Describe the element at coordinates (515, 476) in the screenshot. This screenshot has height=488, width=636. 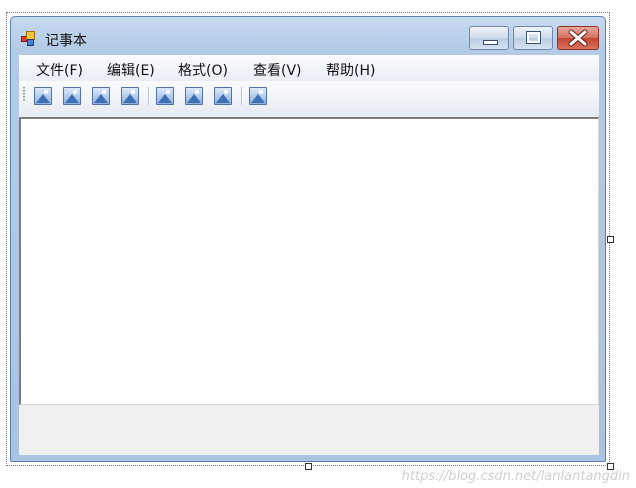
I see `watermark-text: https://blog.csdn.net/lanlantangdin` at that location.